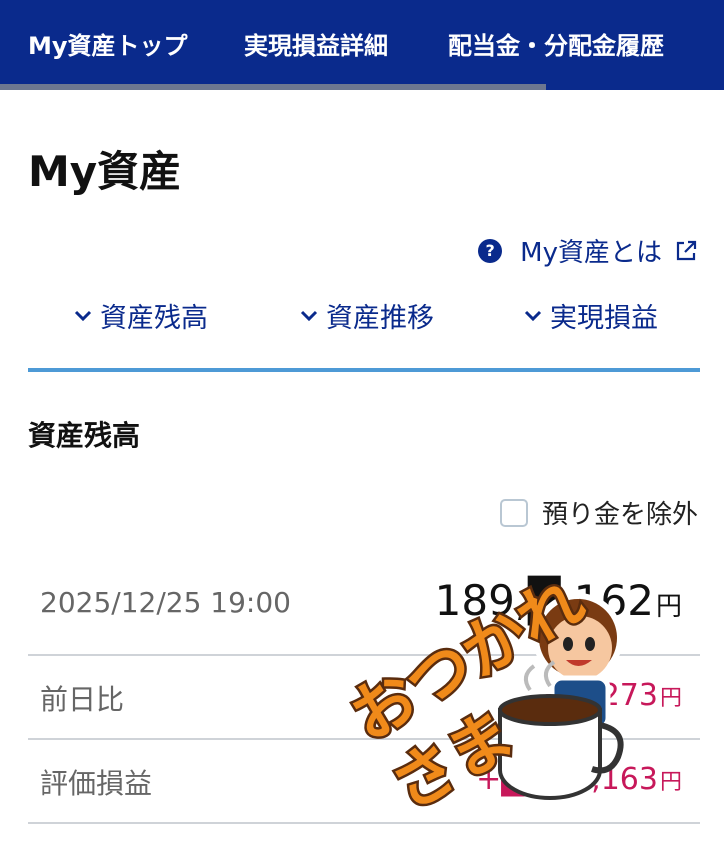 This screenshot has width=724, height=847. Describe the element at coordinates (364, 370) in the screenshot. I see `section-divider` at that location.